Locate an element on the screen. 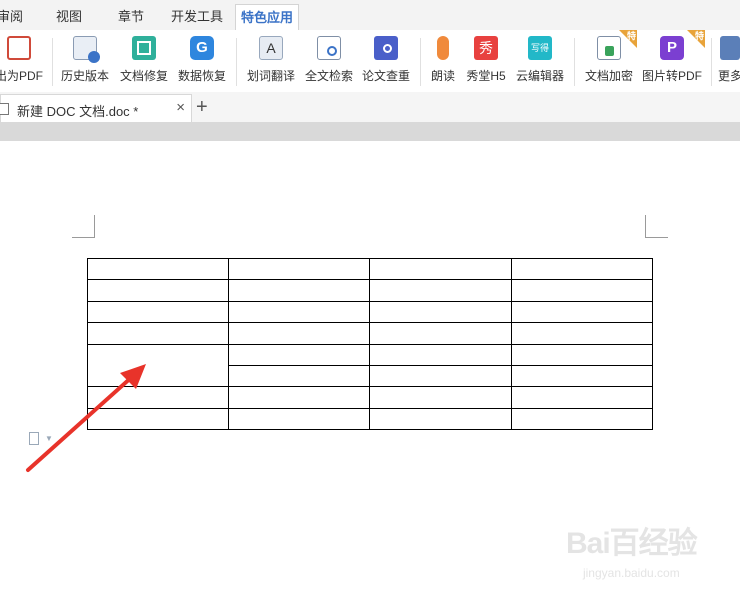  baidu-watermark: Bai百经验 jingyan.baidu.com is located at coordinates (632, 549).